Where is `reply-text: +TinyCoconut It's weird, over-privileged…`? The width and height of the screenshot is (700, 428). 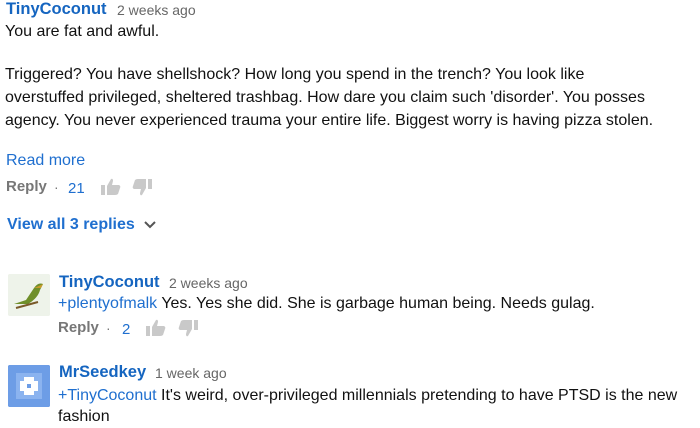
reply-text: +TinyCoconut It's weird, over-privileged… is located at coordinates (367, 395).